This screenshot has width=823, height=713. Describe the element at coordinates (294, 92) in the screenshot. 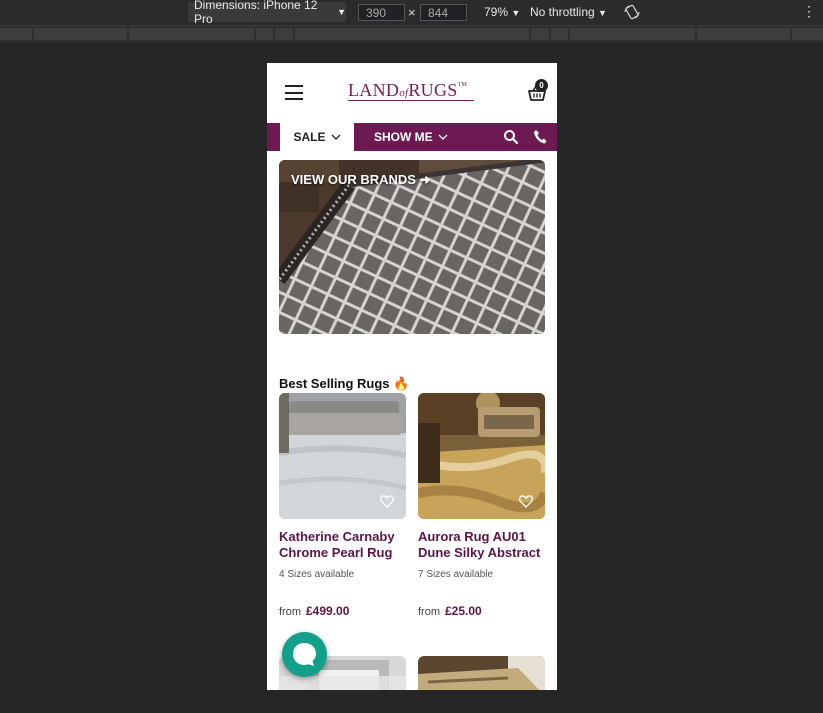

I see `menu-icon` at that location.